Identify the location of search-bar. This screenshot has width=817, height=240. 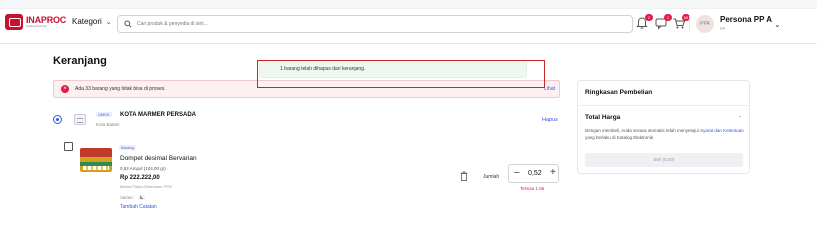
(375, 24).